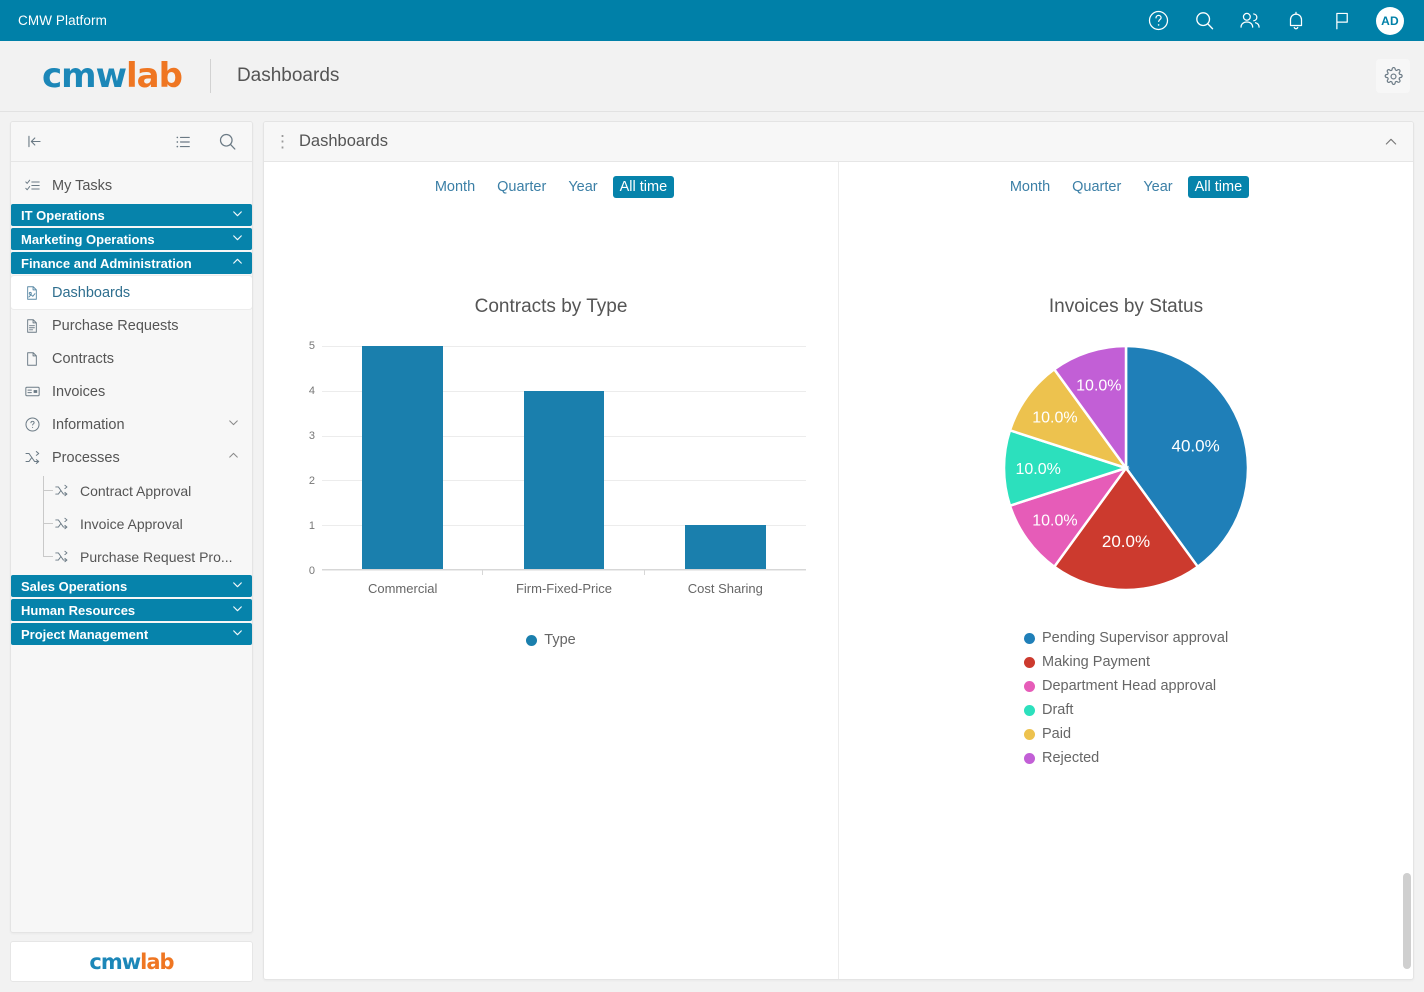 This screenshot has width=1424, height=992. What do you see at coordinates (34, 141) in the screenshot?
I see `collapse-panel-icon` at bounding box center [34, 141].